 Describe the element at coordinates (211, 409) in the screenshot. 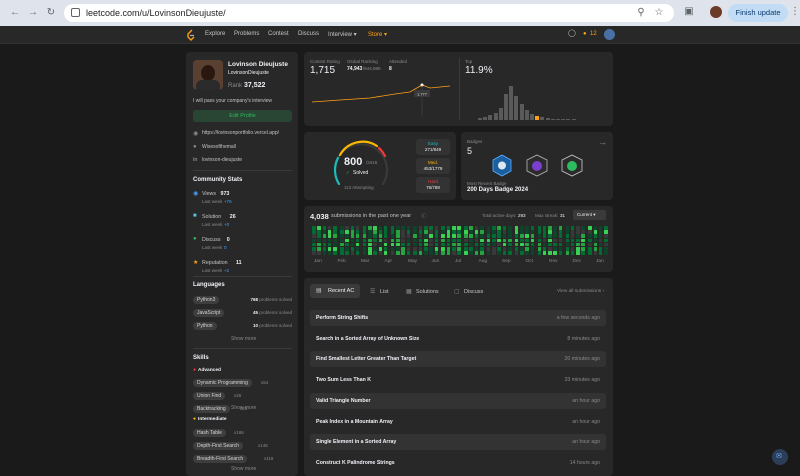

I see `skill-tag: Backtracking` at that location.